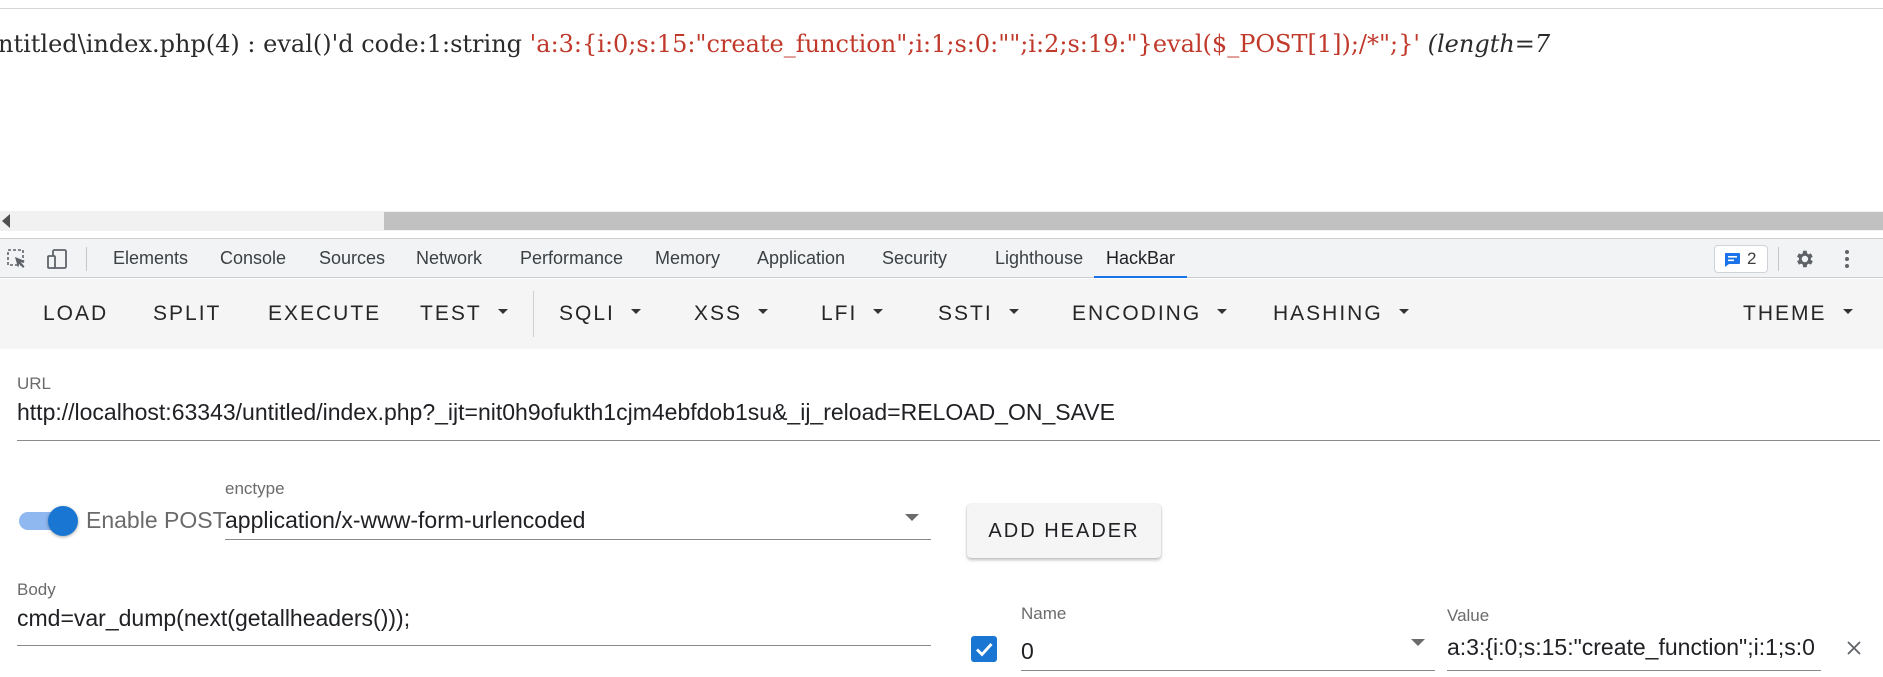 The height and width of the screenshot is (677, 1883). Describe the element at coordinates (1341, 314) in the screenshot. I see `hashing-menu-button: HASHING` at that location.